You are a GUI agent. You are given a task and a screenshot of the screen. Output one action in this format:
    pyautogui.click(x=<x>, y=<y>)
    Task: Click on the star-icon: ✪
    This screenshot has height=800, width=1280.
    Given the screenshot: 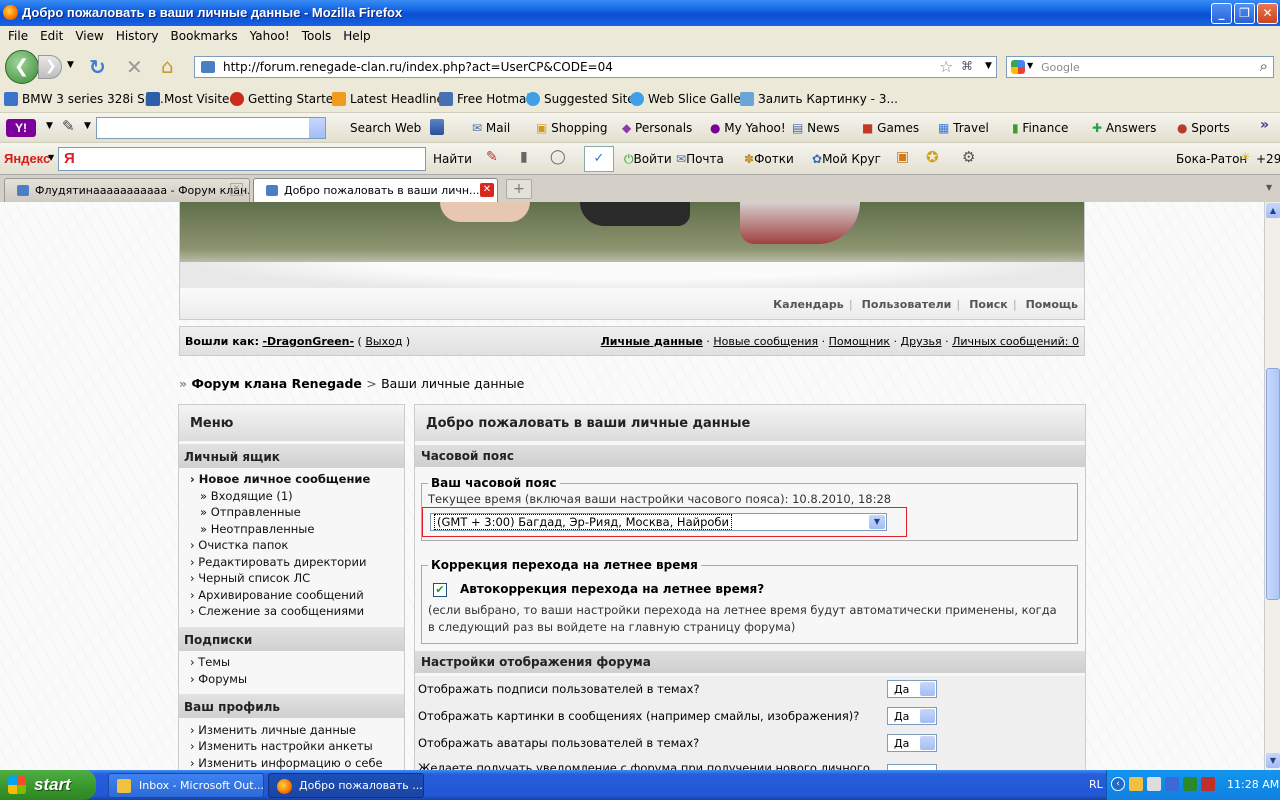 What is the action you would take?
    pyautogui.click(x=932, y=157)
    